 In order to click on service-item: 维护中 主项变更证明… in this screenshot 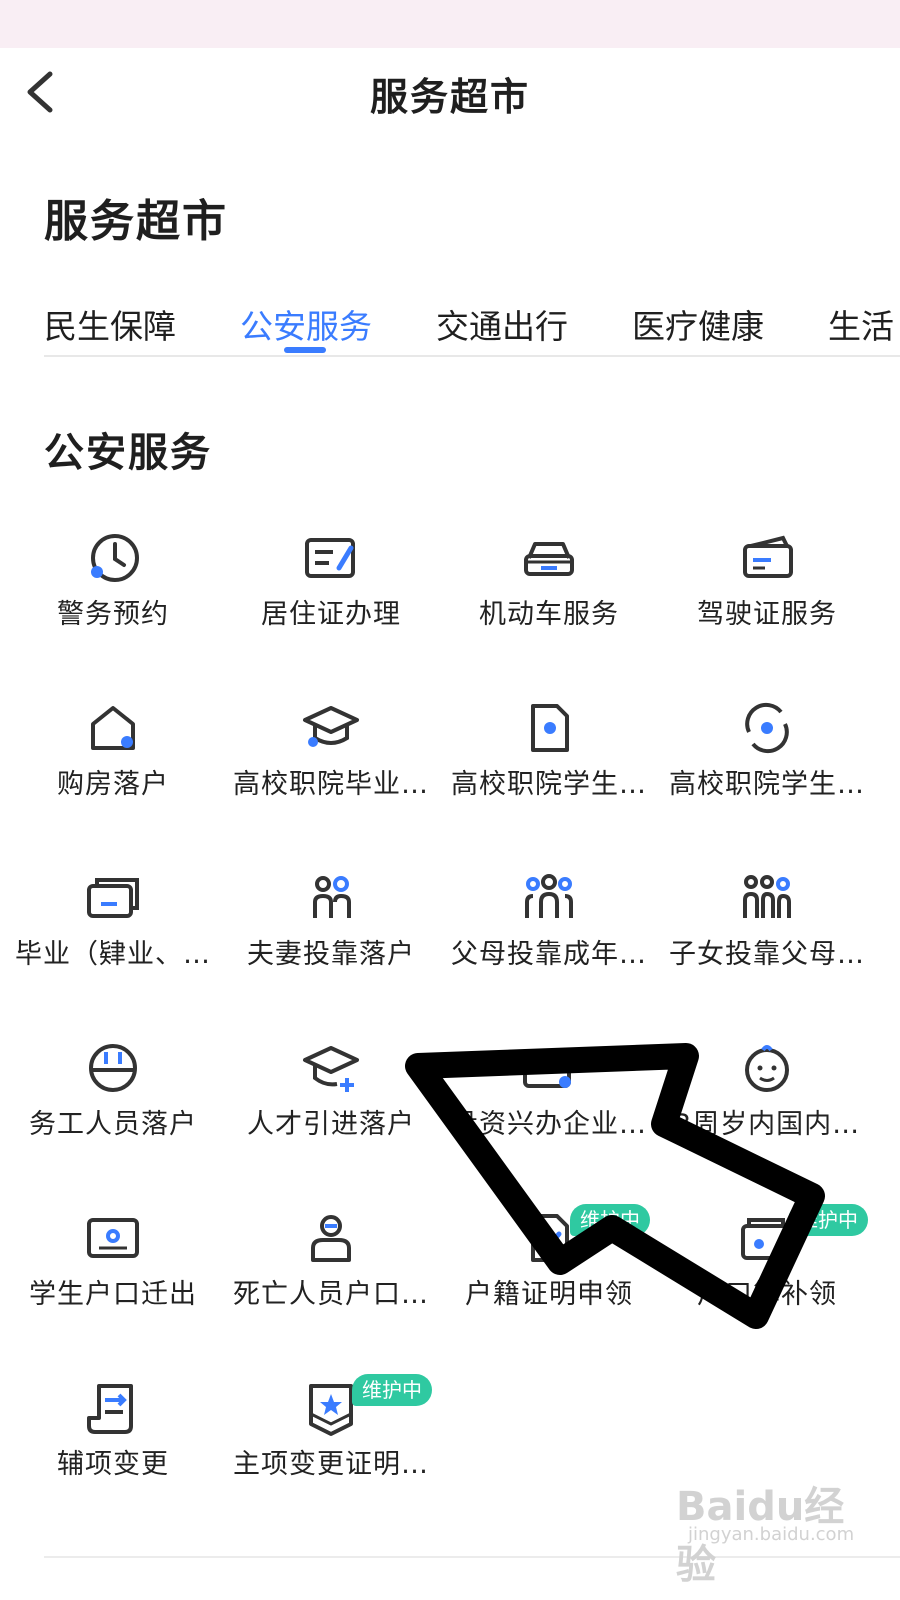, I will do `click(331, 1445)`.